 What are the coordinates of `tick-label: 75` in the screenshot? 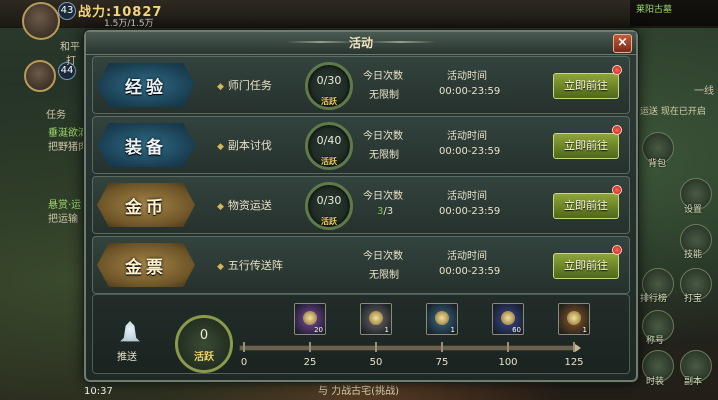 It's located at (442, 362).